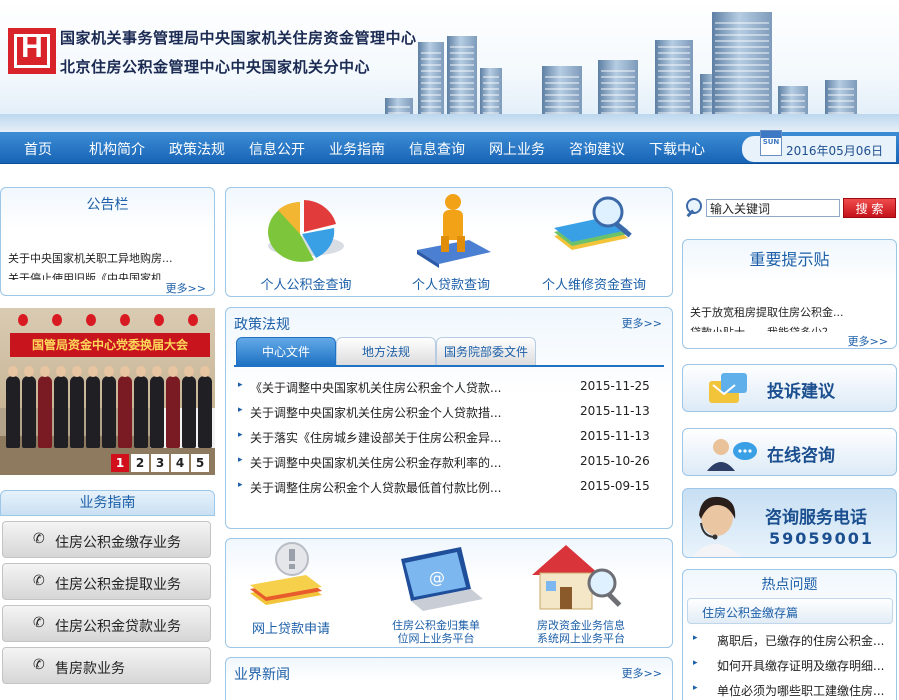  Describe the element at coordinates (868, 341) in the screenshot. I see `tips-more-link: 更多>>` at that location.